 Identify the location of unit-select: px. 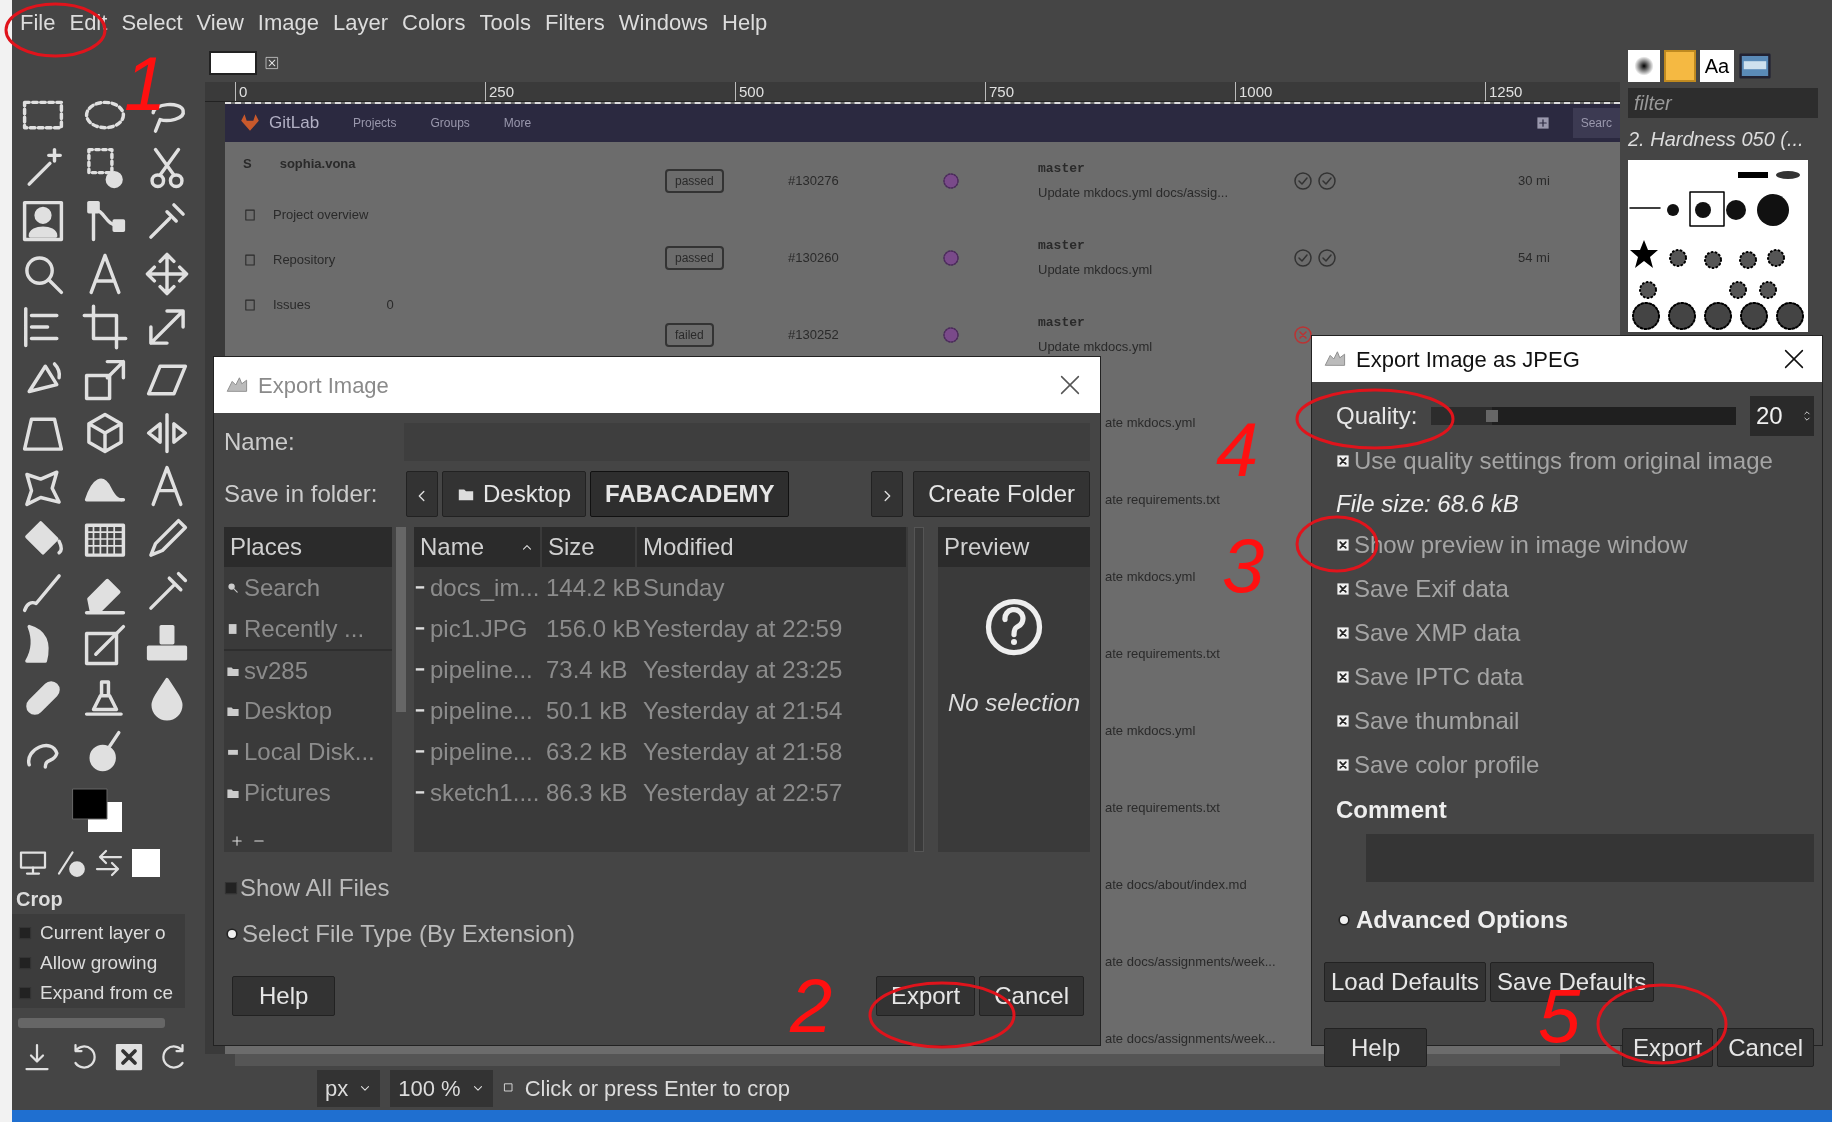
(349, 1088).